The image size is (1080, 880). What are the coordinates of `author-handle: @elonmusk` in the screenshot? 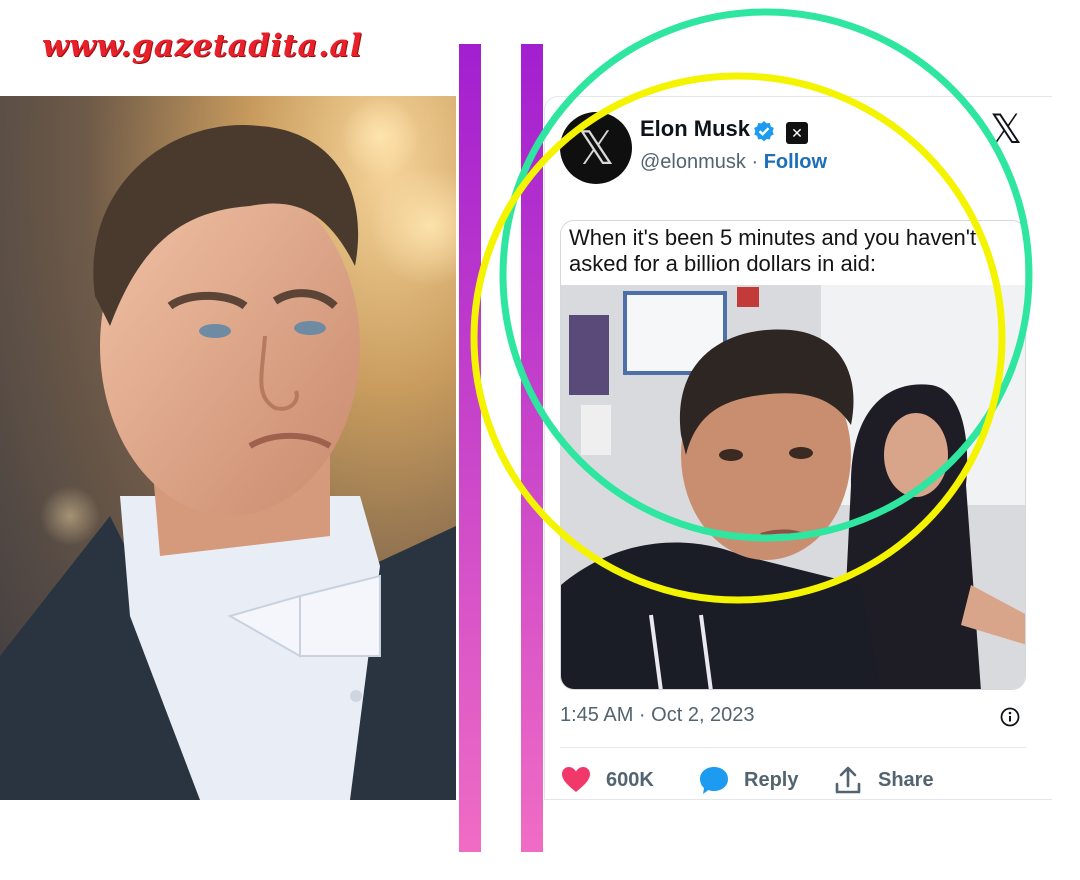 It's located at (693, 162).